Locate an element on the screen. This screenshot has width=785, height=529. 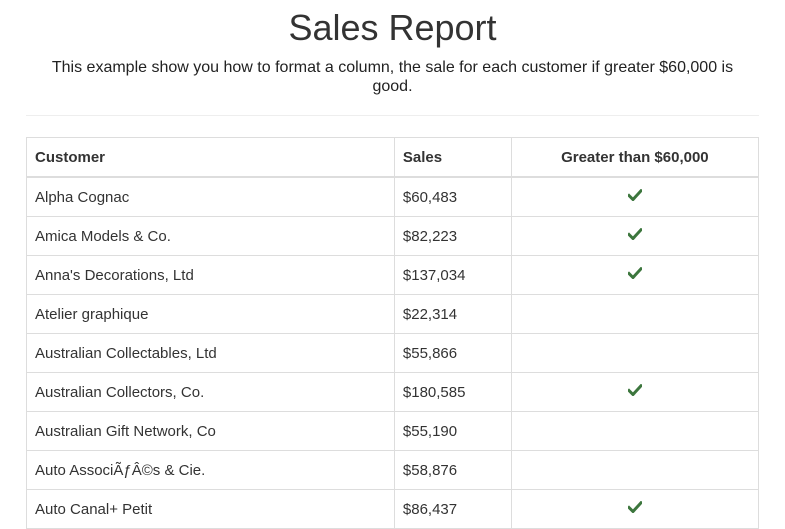
cell-sales: $180,585 is located at coordinates (452, 392).